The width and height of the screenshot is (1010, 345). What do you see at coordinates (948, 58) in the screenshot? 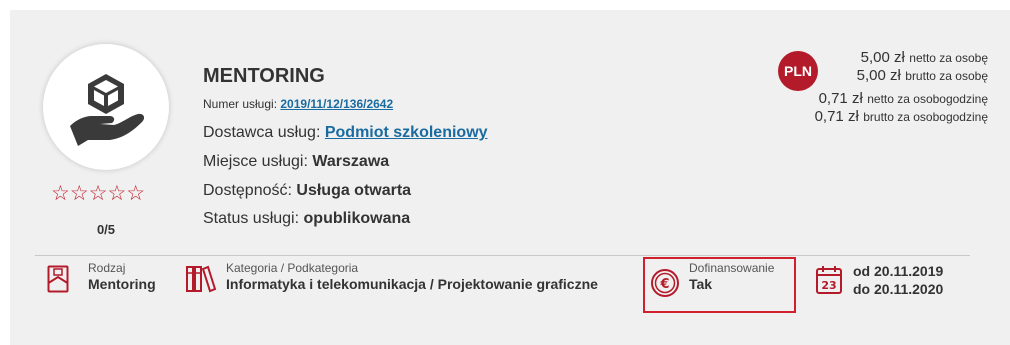
I see `price-suffix: netto za osobę` at bounding box center [948, 58].